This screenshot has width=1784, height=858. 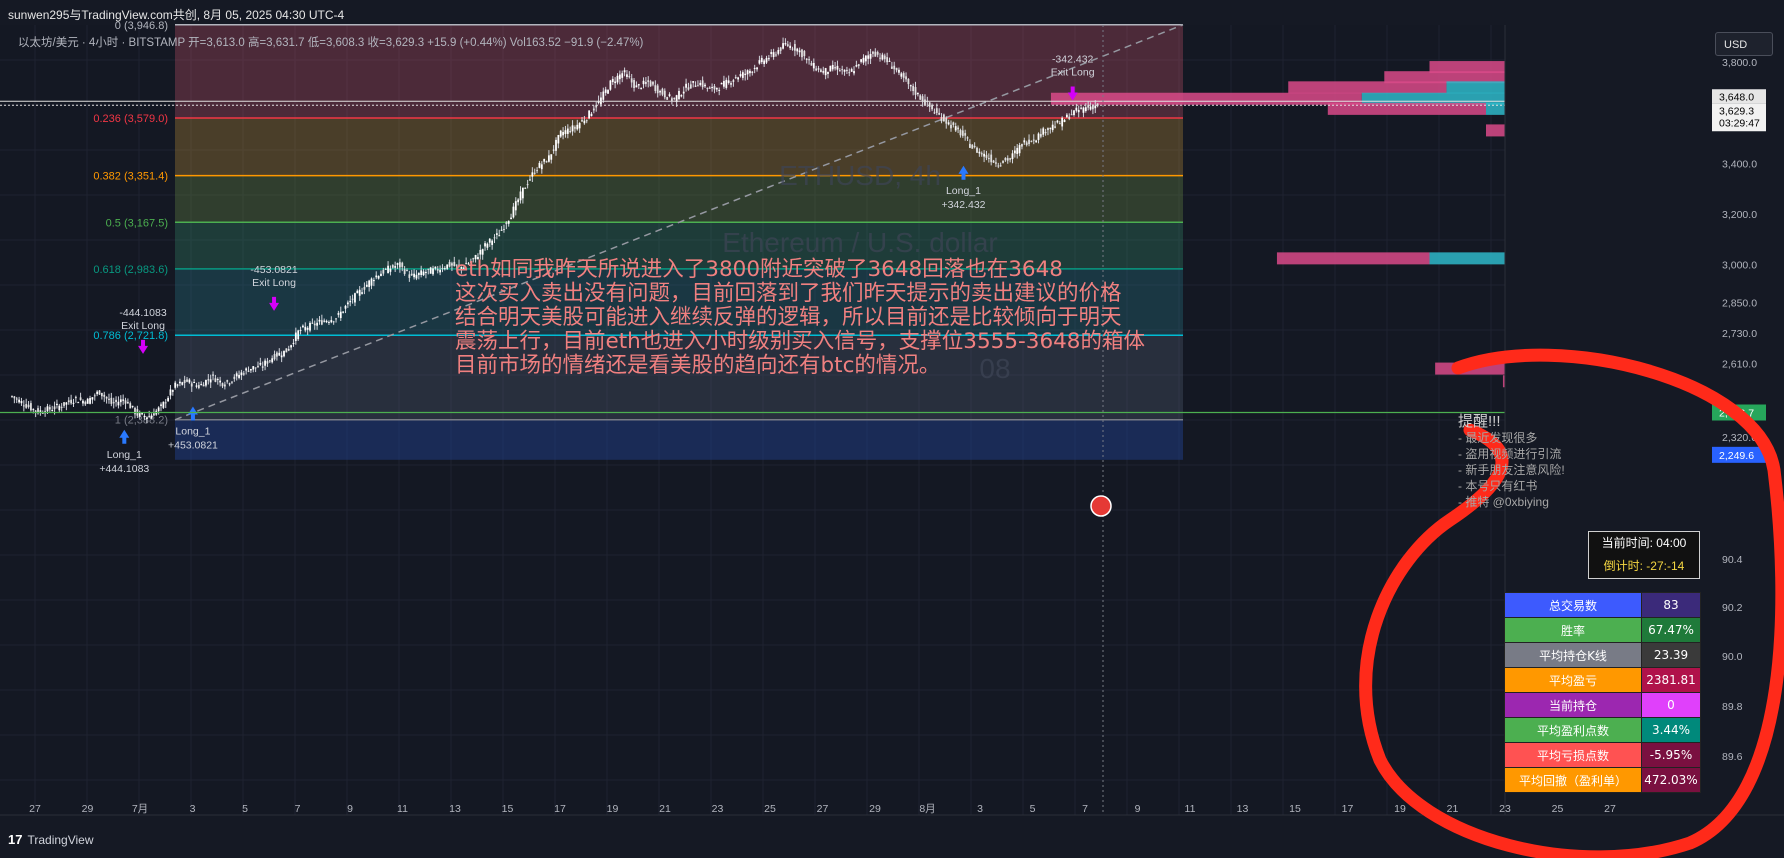 I want to click on signal-label: -342.432, so click(x=1073, y=60).